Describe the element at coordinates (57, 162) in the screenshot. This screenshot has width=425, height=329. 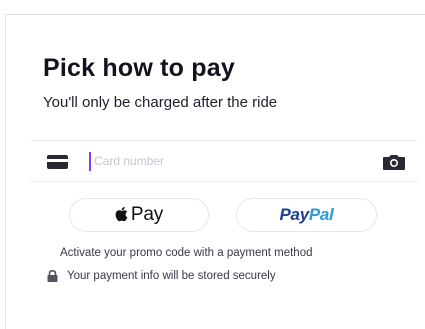
I see `credit-card-icon` at that location.